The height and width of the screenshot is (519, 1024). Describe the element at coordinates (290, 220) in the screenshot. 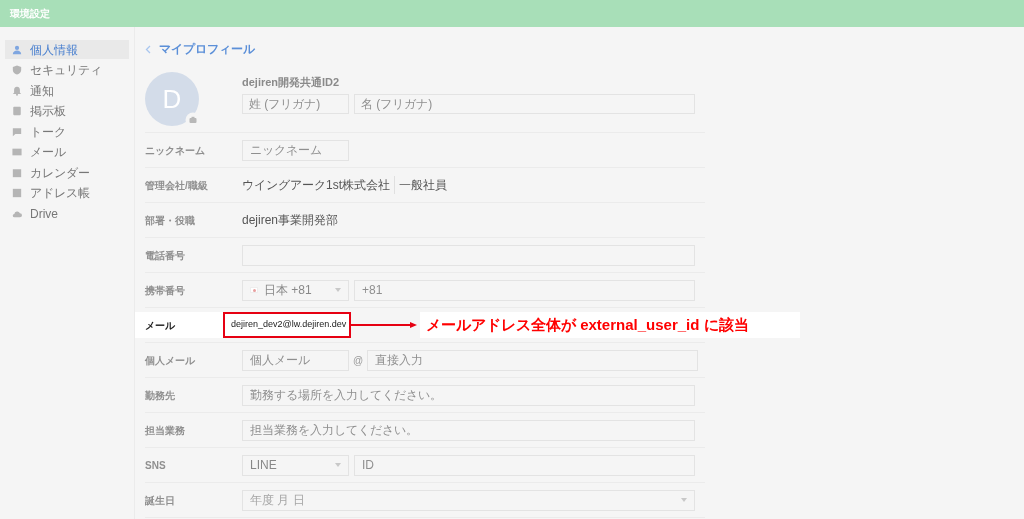

I see `field-value: dejiren事業開発部` at that location.